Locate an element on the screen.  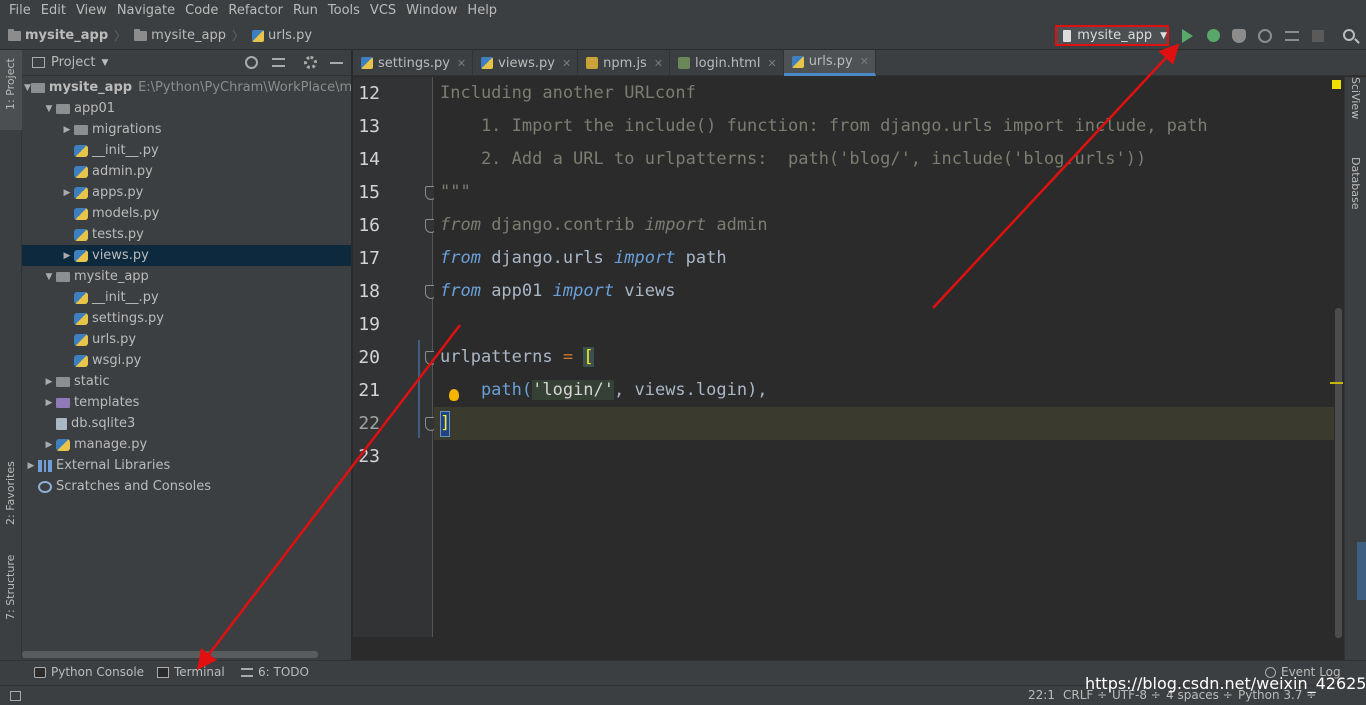
inspection-status-icon is located at coordinates (1336, 84).